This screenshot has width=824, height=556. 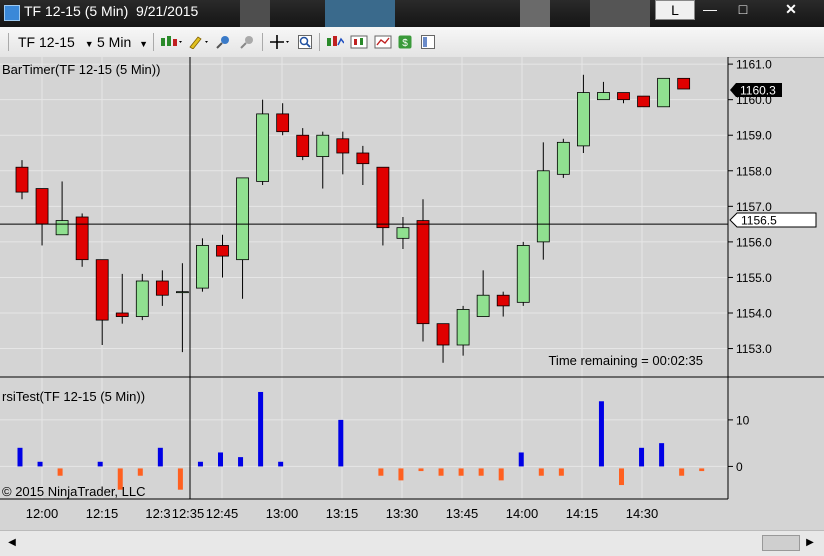 I want to click on data-box-icon, so click(x=428, y=42).